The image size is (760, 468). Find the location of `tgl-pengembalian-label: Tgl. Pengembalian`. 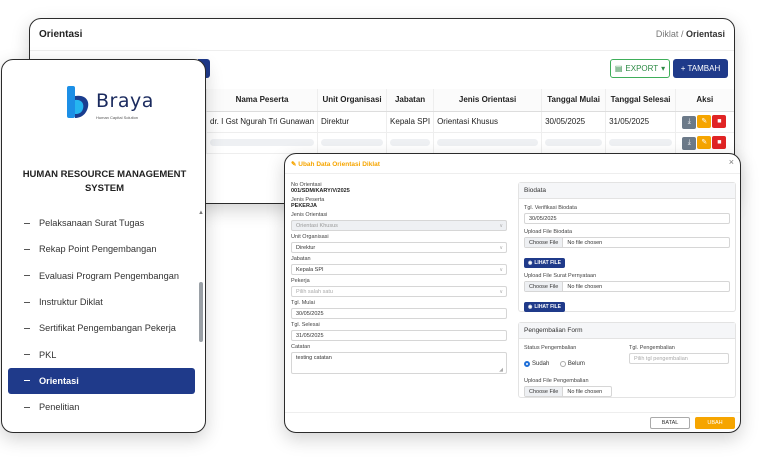

tgl-pengembalian-label: Tgl. Pengembalian is located at coordinates (652, 348).